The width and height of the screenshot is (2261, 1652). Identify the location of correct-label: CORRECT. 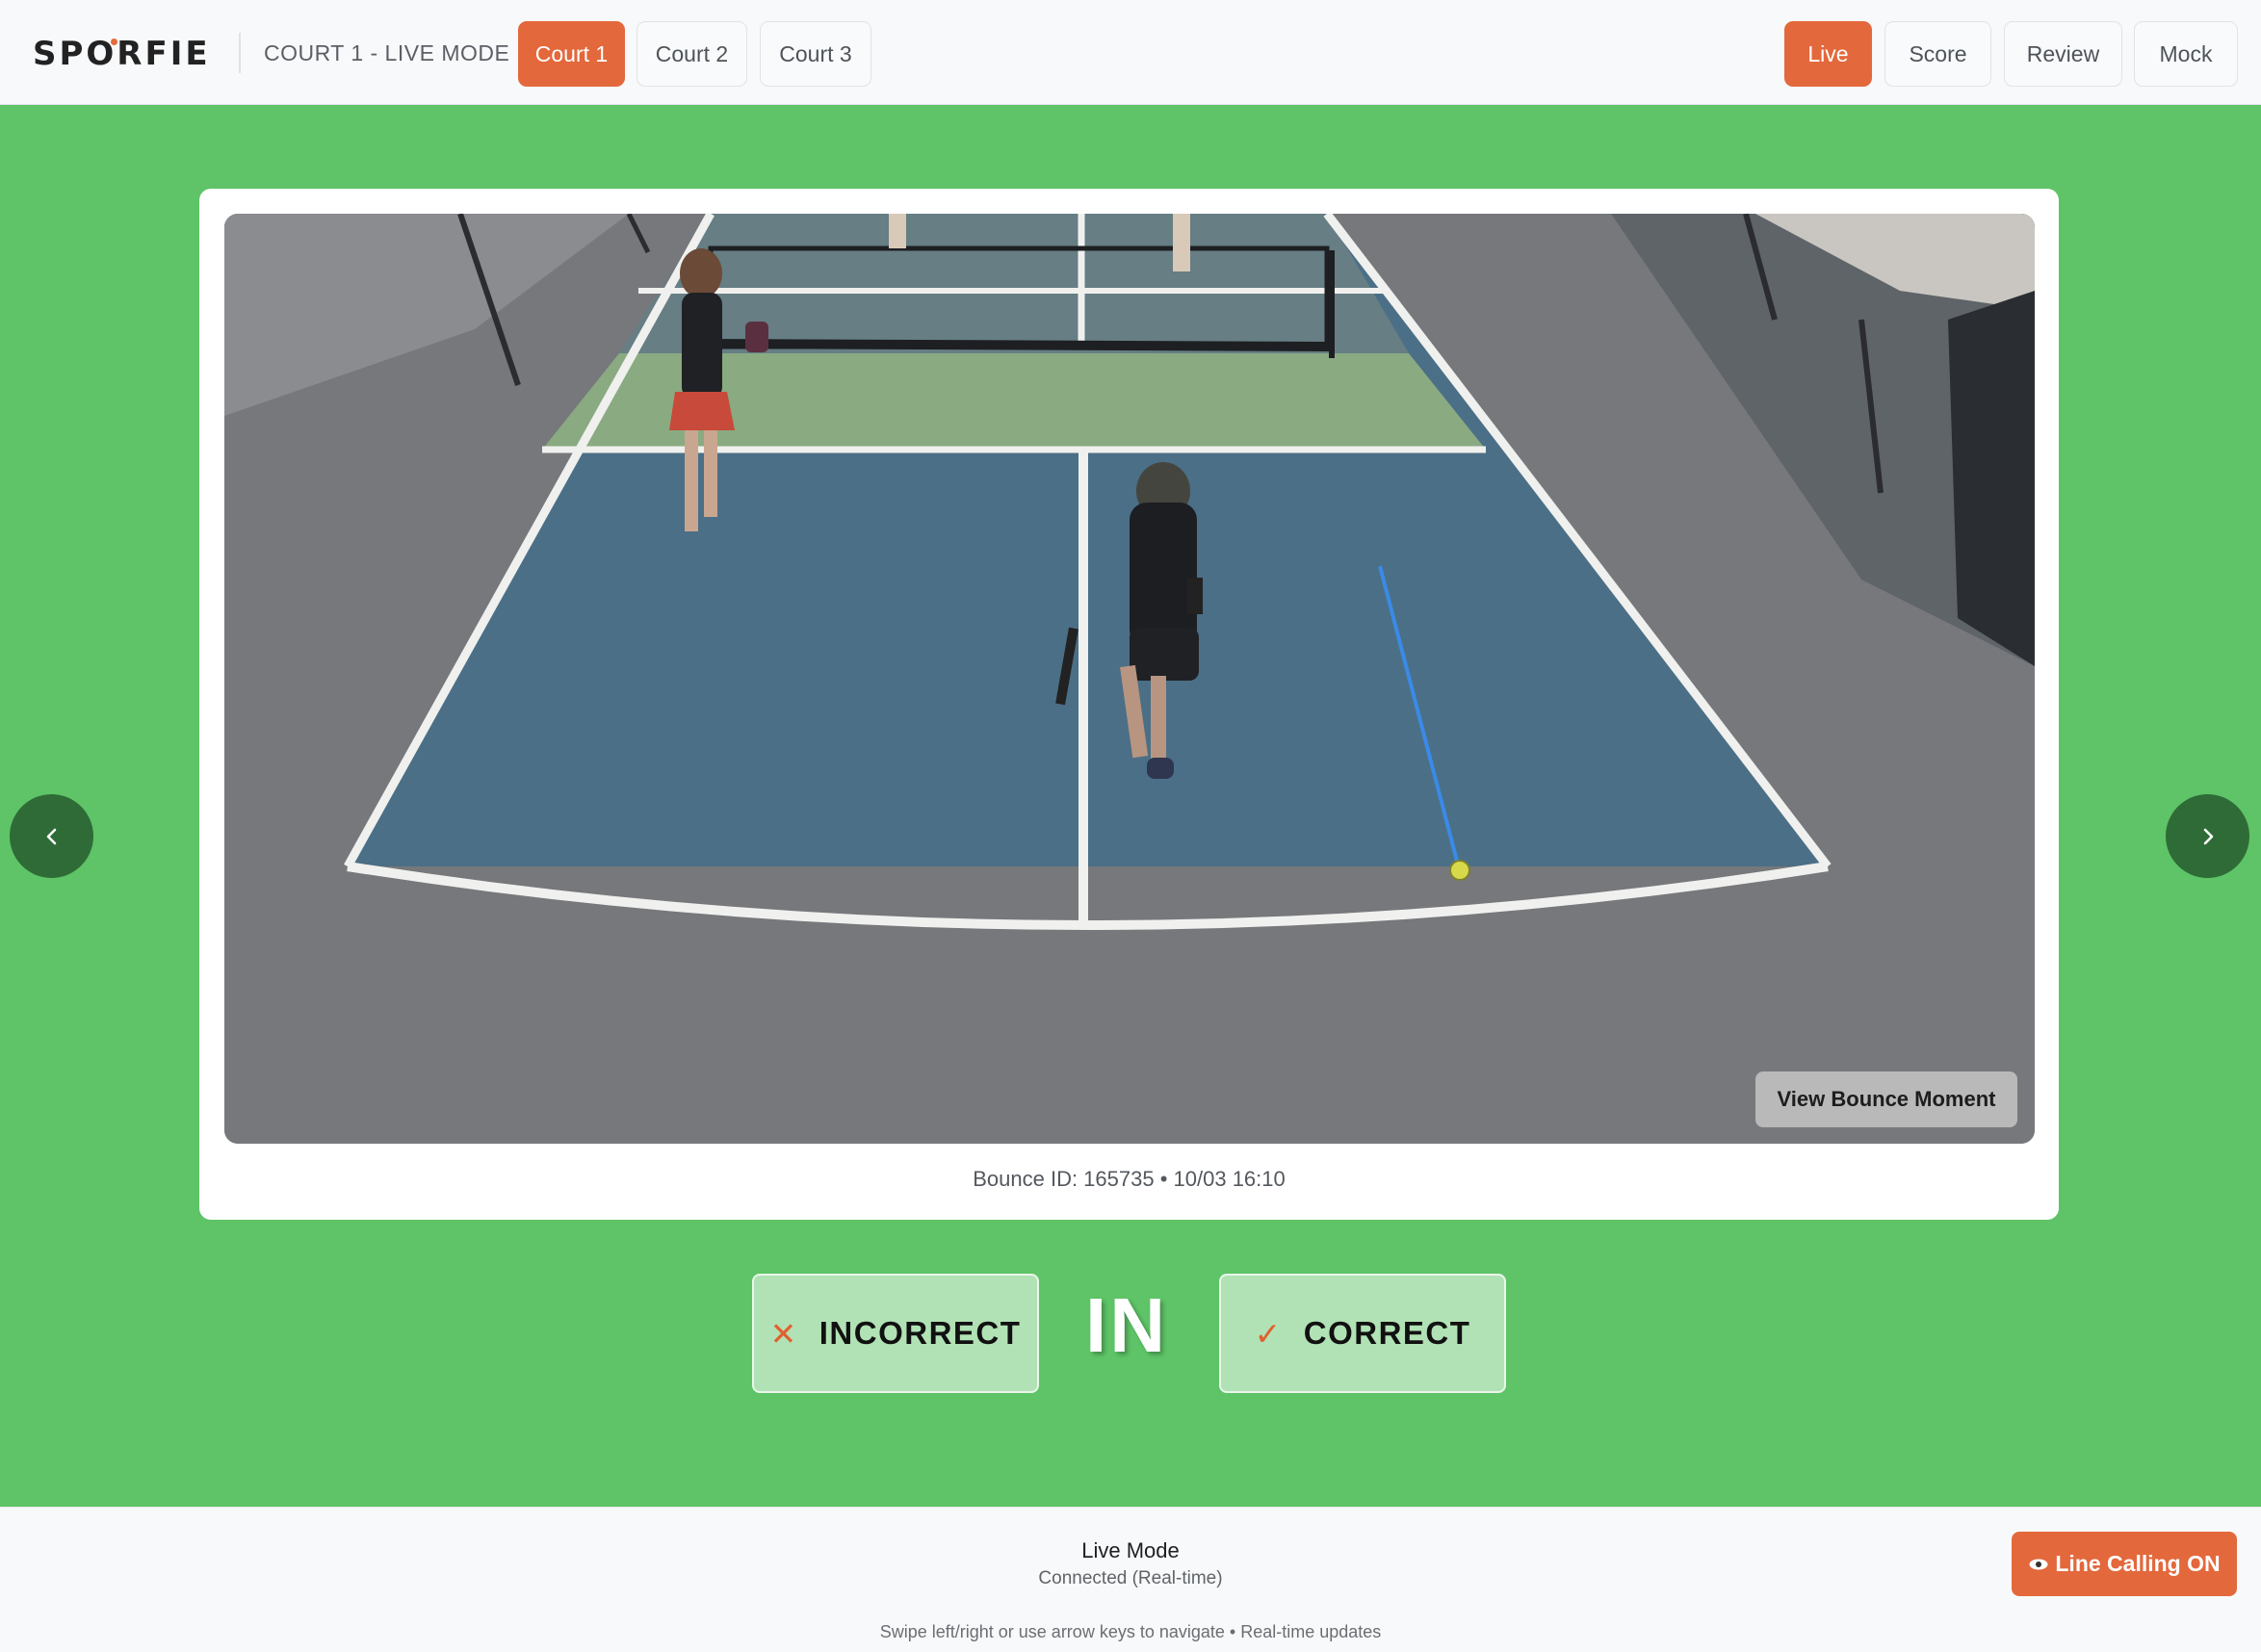
(1387, 1333).